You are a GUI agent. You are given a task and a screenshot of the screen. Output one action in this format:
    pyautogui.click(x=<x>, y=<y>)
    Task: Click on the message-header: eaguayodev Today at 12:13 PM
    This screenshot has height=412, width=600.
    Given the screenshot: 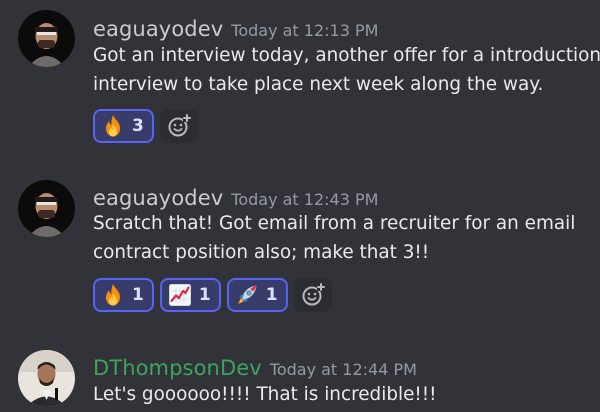 What is the action you would take?
    pyautogui.click(x=235, y=29)
    